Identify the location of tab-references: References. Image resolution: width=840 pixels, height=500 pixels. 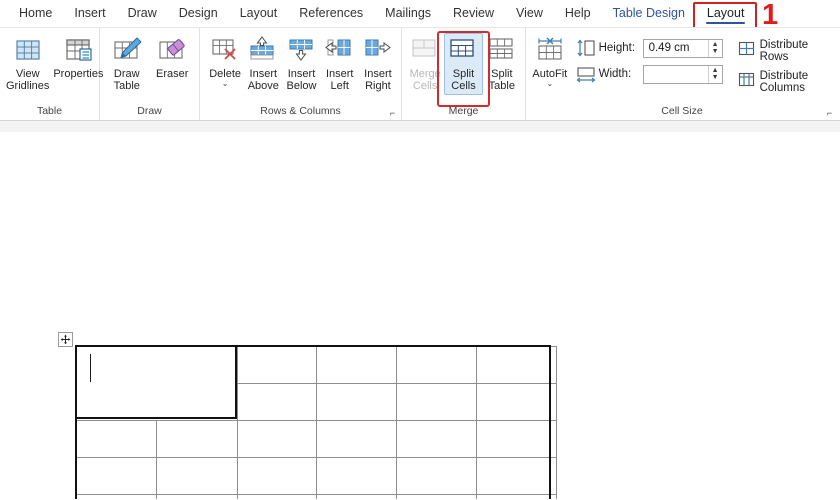
(331, 13).